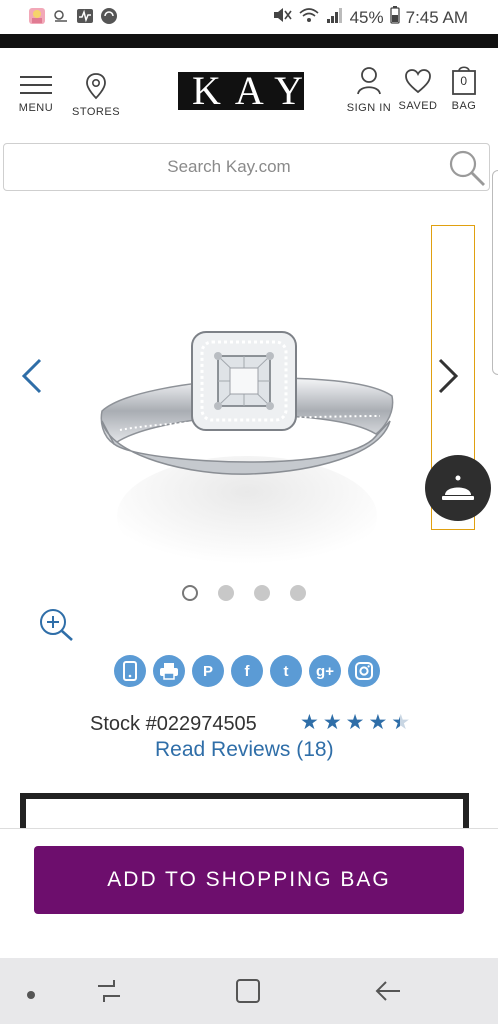 This screenshot has width=498, height=1024. I want to click on rating-stars: ★ ★ ★ ★ ★ ★, so click(354, 722).